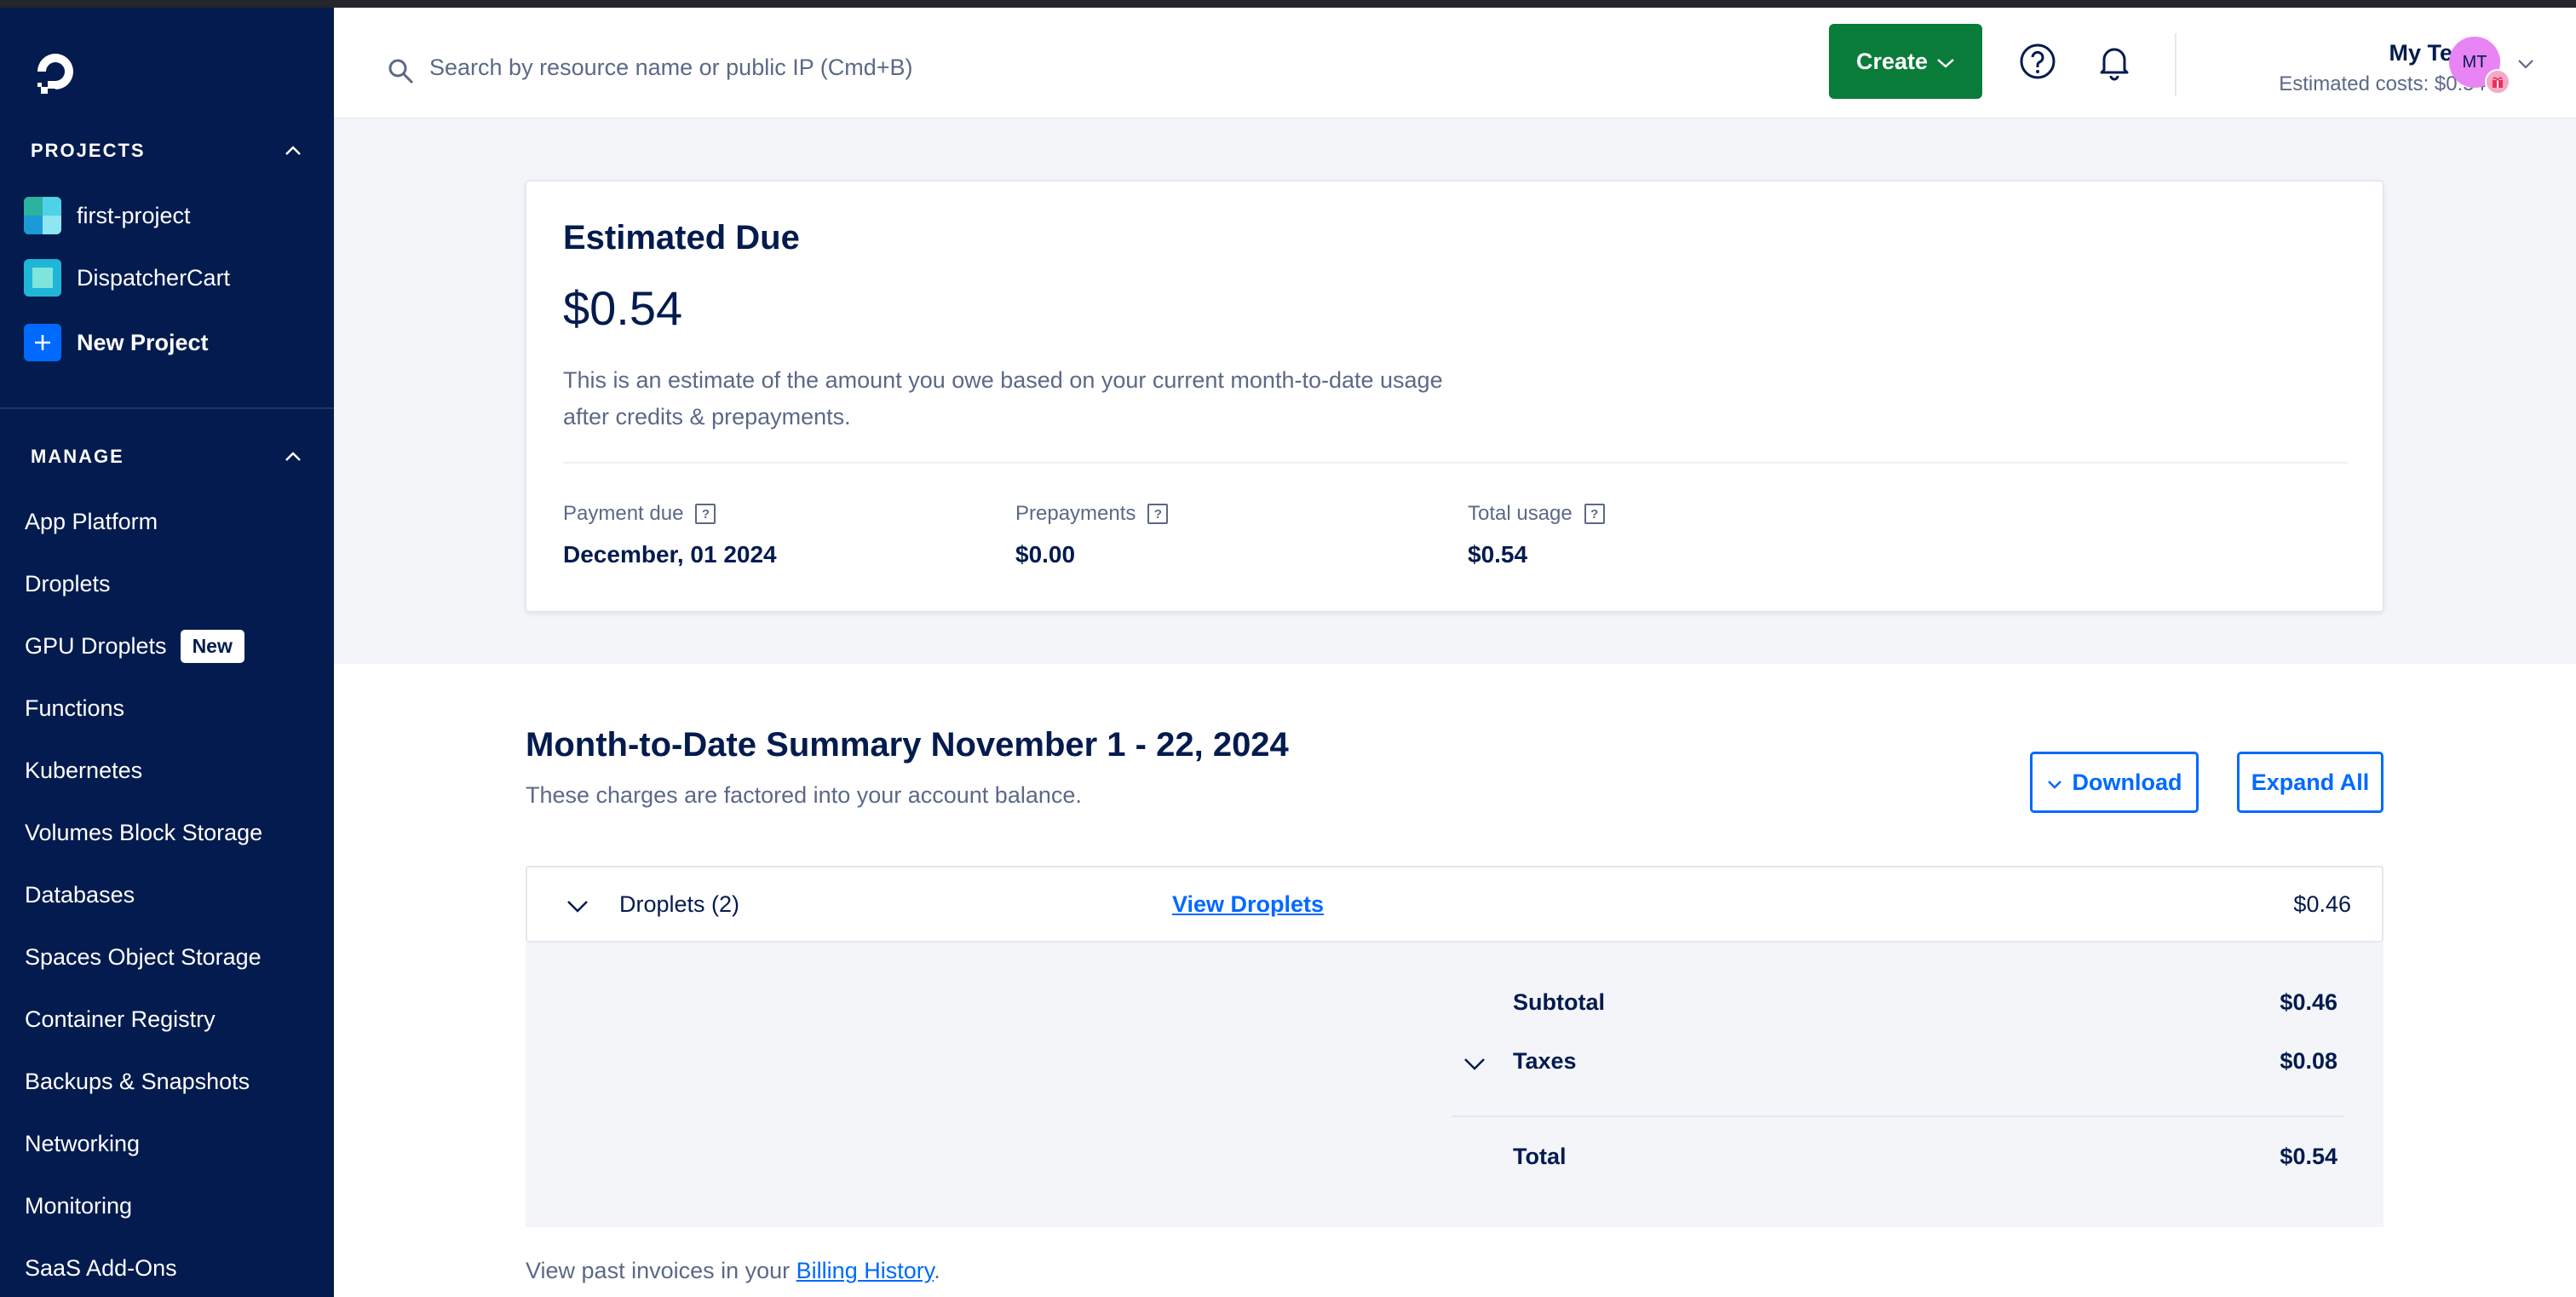  What do you see at coordinates (1897, 1116) in the screenshot?
I see `totals-divider` at bounding box center [1897, 1116].